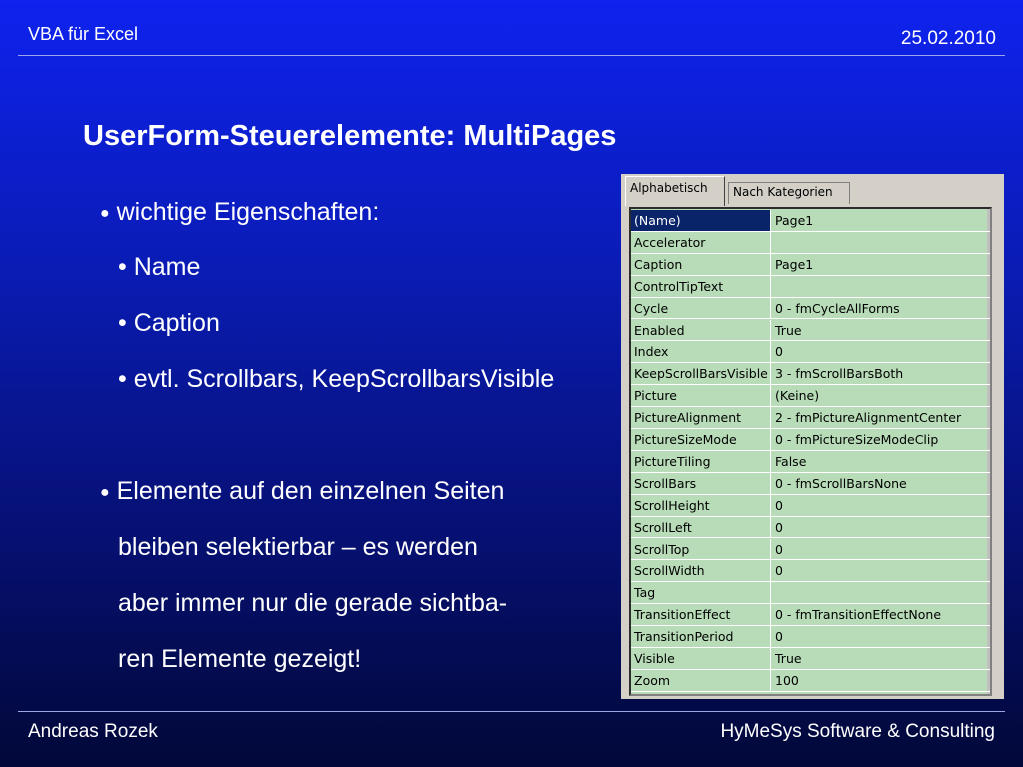 The width and height of the screenshot is (1023, 767). I want to click on property-name: ScrollWidth, so click(701, 571).